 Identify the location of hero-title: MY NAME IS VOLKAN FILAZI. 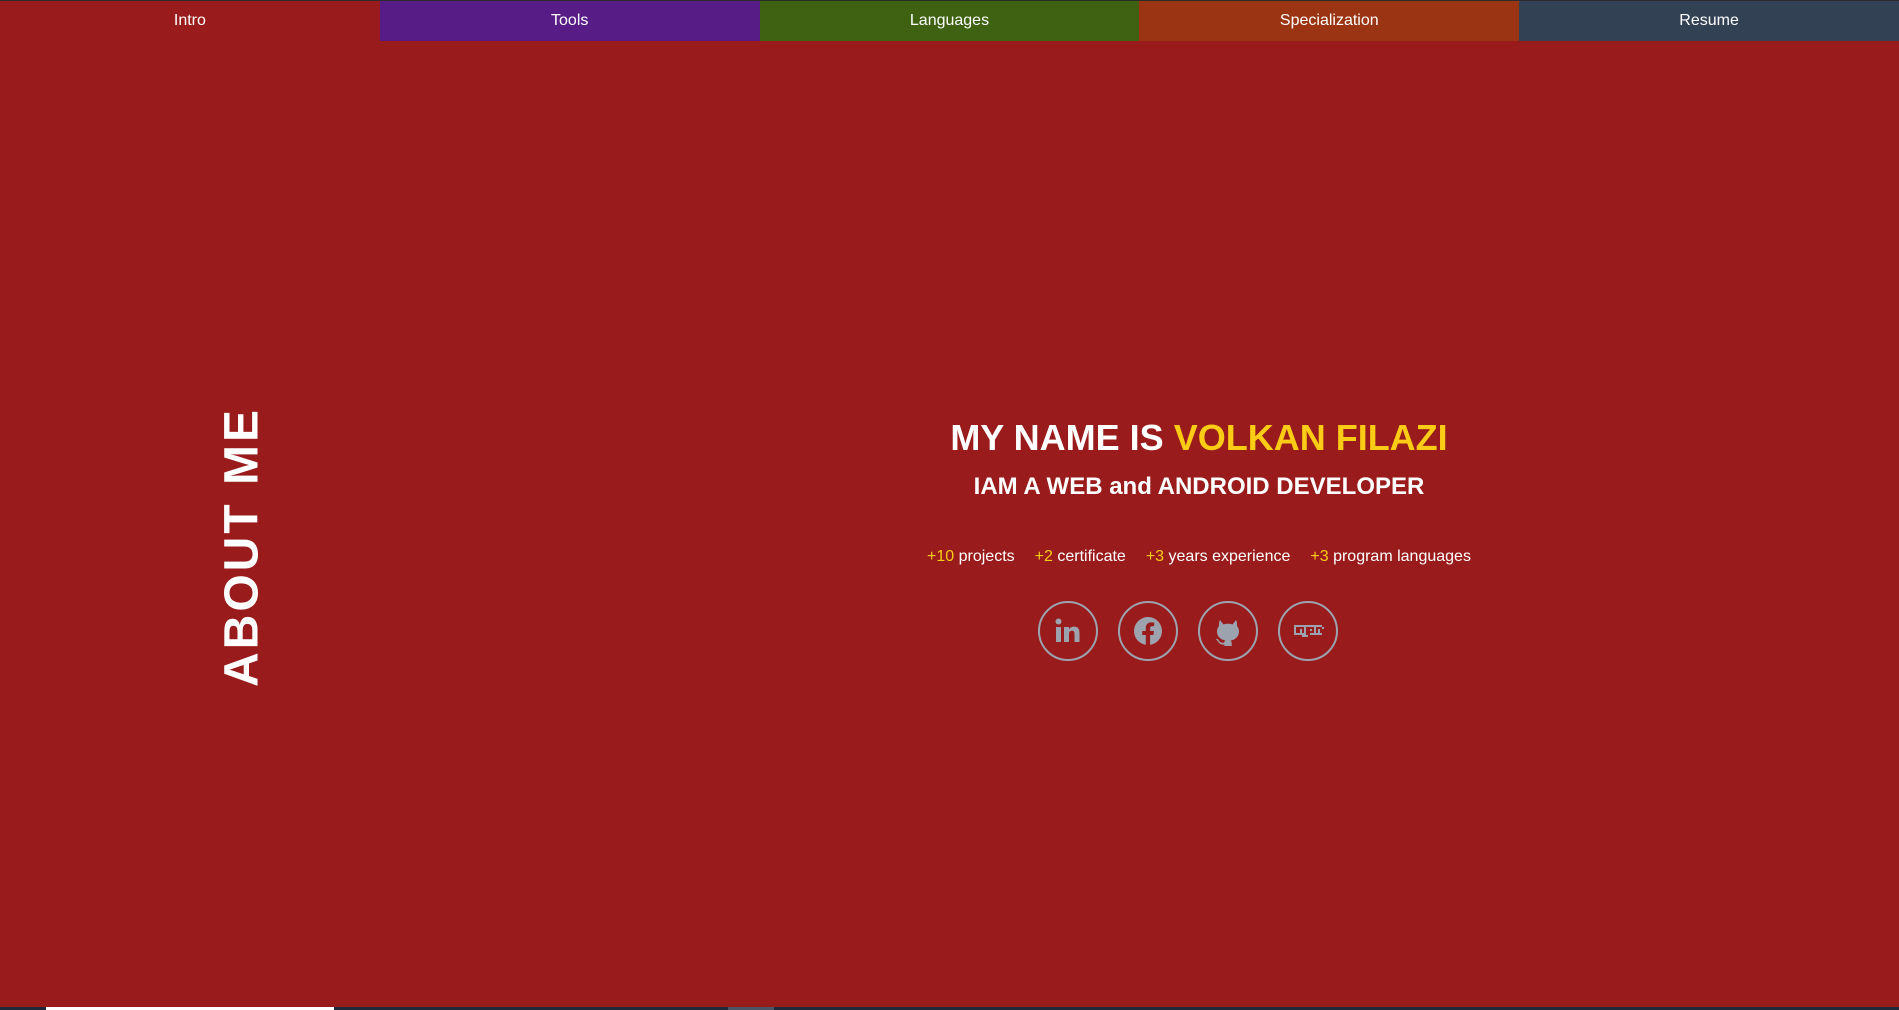
(1199, 438).